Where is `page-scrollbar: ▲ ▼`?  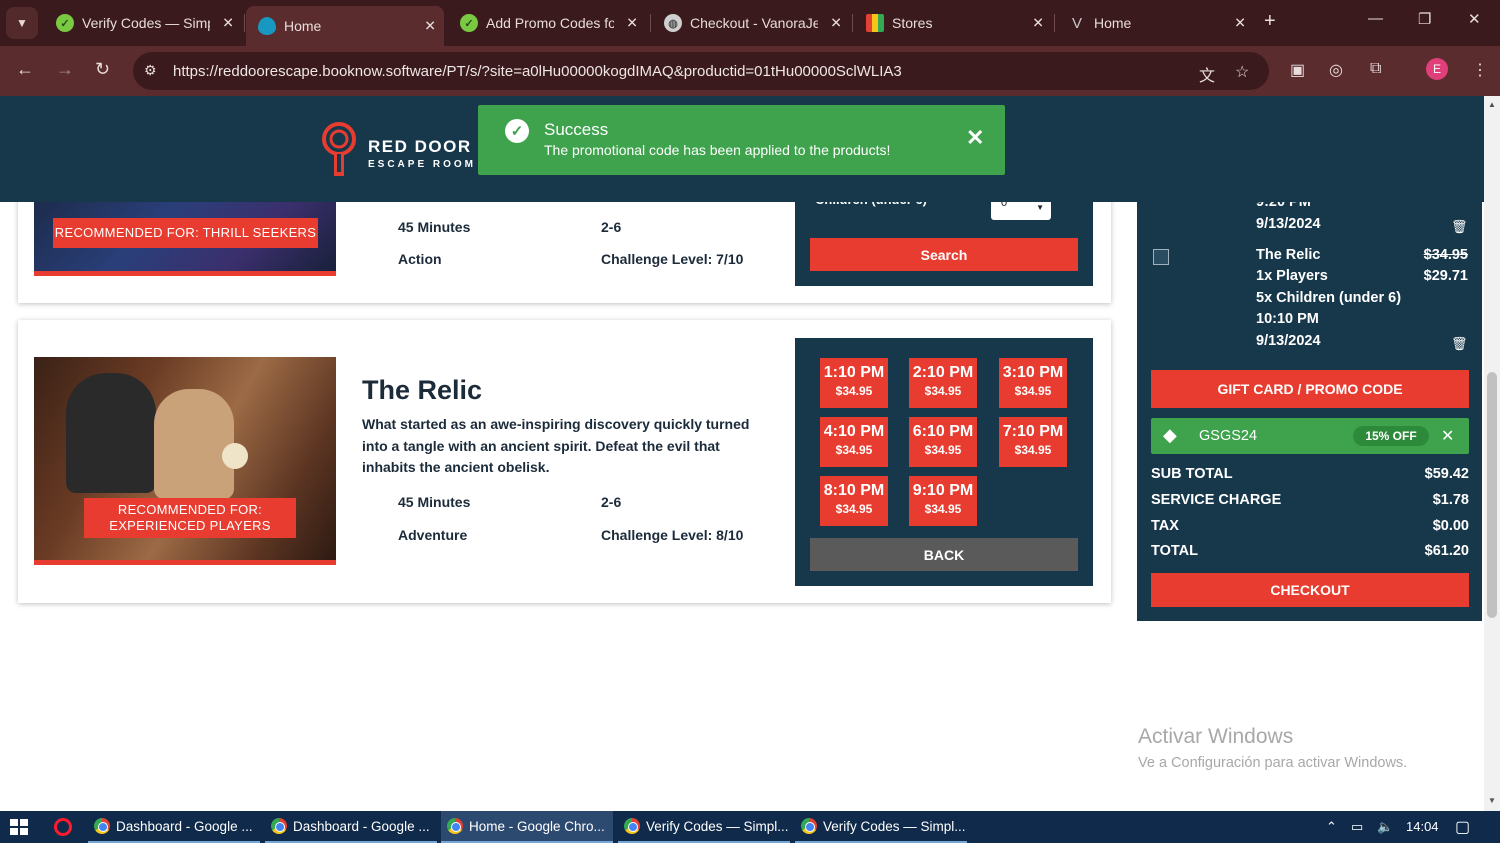
page-scrollbar: ▲ ▼ is located at coordinates (1492, 453).